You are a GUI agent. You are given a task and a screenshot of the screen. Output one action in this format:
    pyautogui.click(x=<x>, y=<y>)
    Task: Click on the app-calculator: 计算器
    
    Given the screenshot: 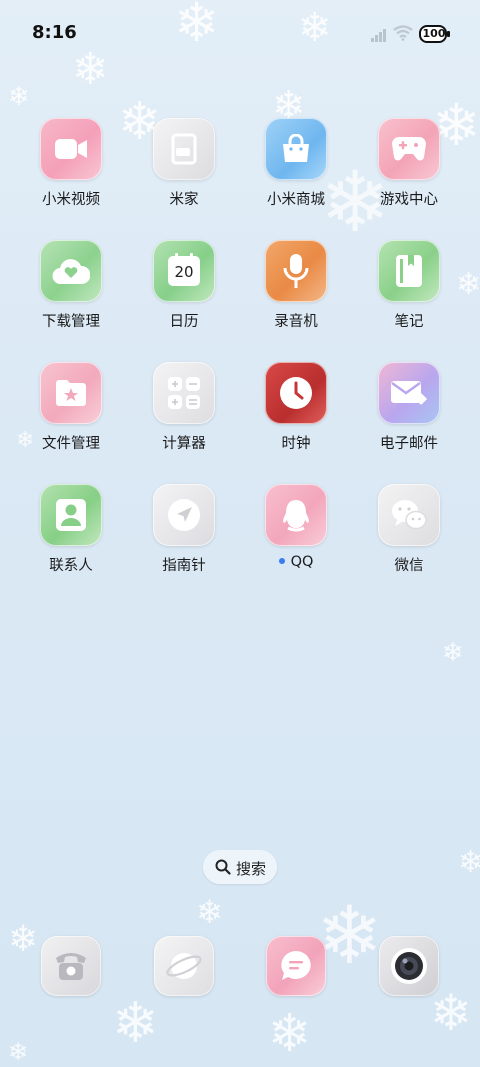 What is the action you would take?
    pyautogui.click(x=184, y=407)
    